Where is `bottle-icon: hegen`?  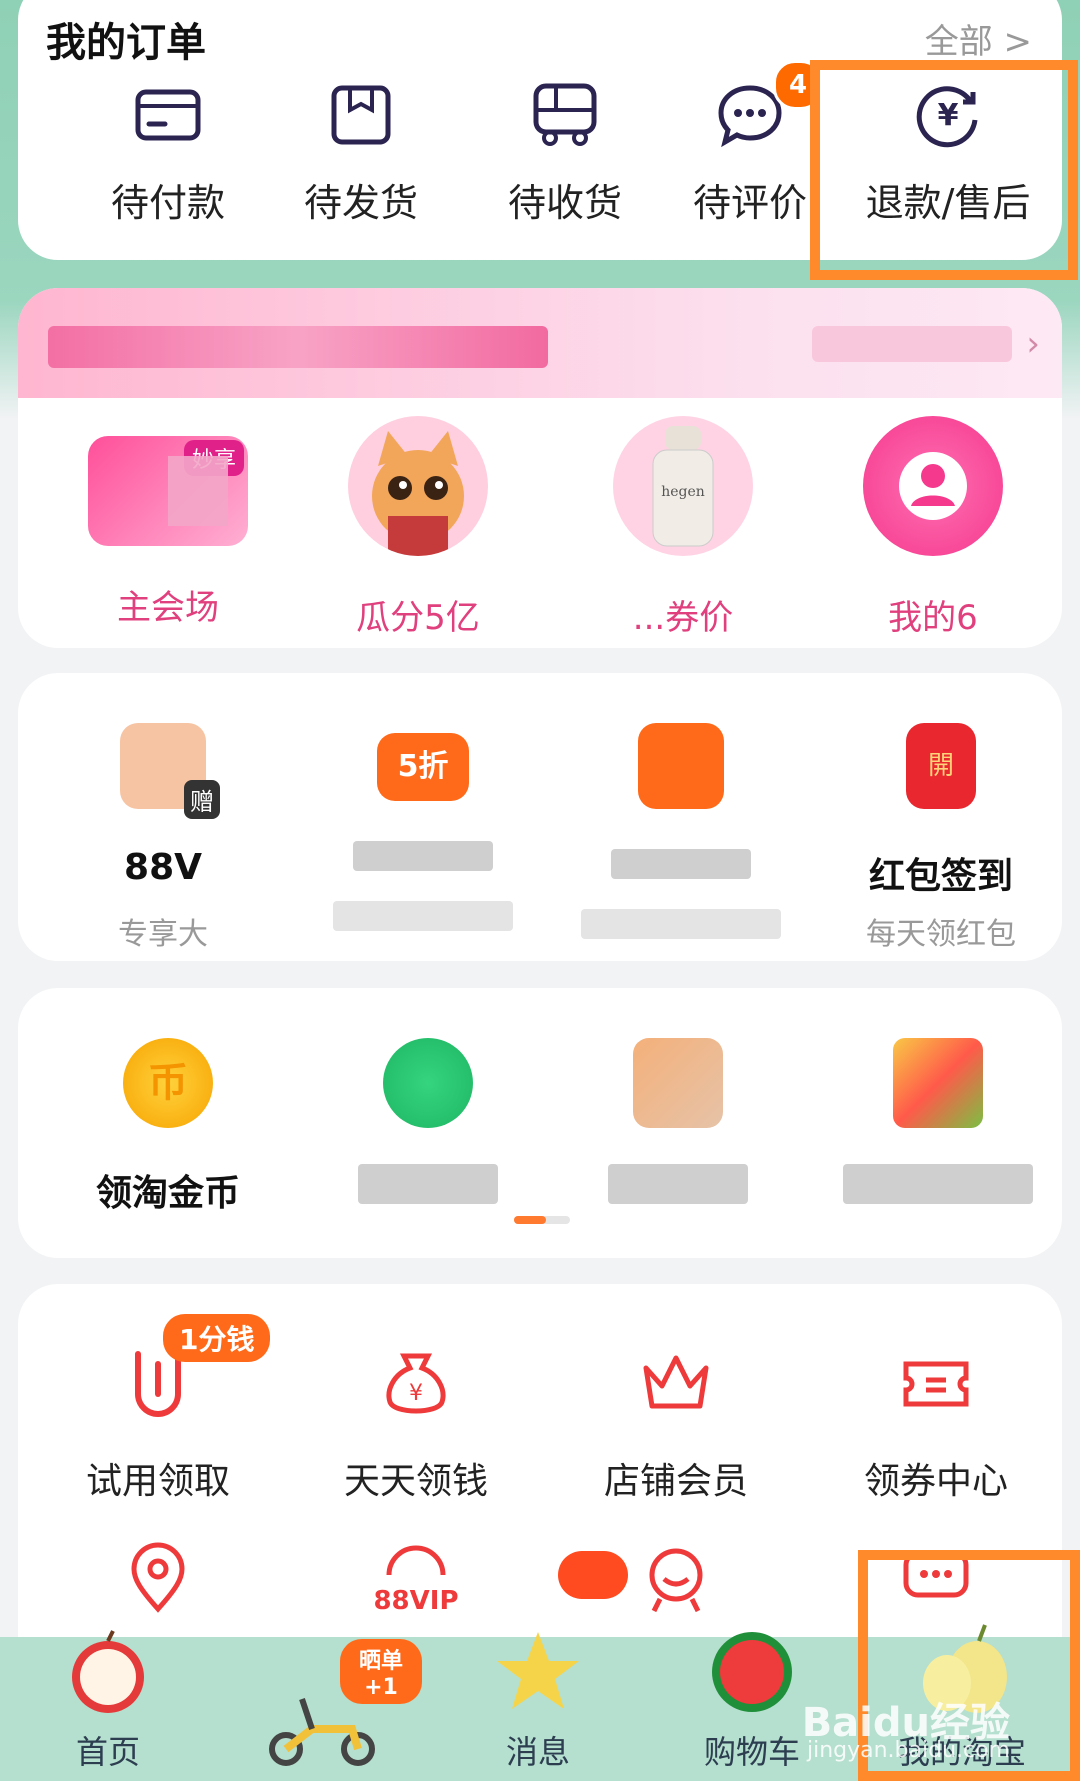
bottle-icon: hegen is located at coordinates (683, 486).